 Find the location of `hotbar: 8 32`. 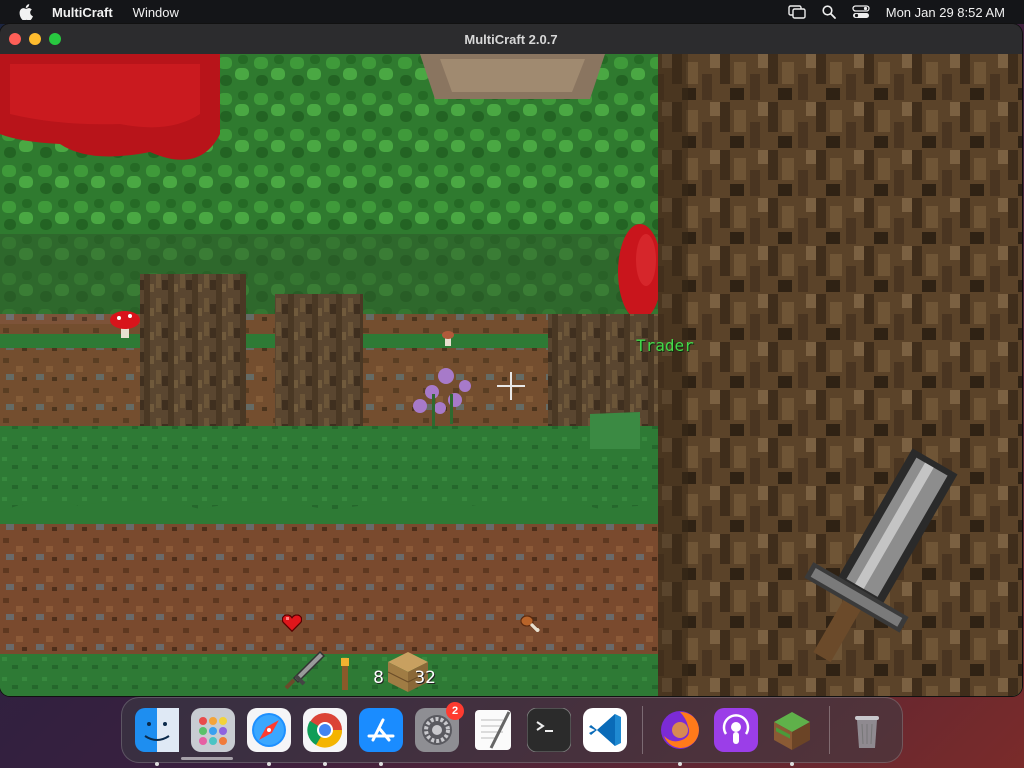

hotbar: 8 32 is located at coordinates (360, 671).